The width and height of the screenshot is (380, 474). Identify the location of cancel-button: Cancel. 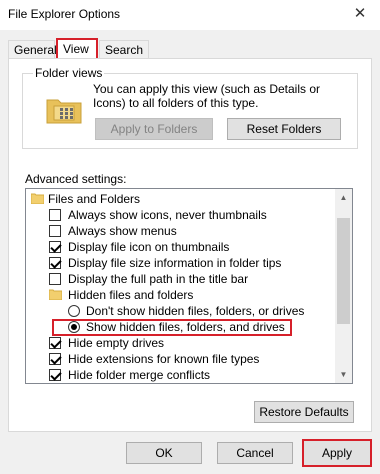
(255, 453).